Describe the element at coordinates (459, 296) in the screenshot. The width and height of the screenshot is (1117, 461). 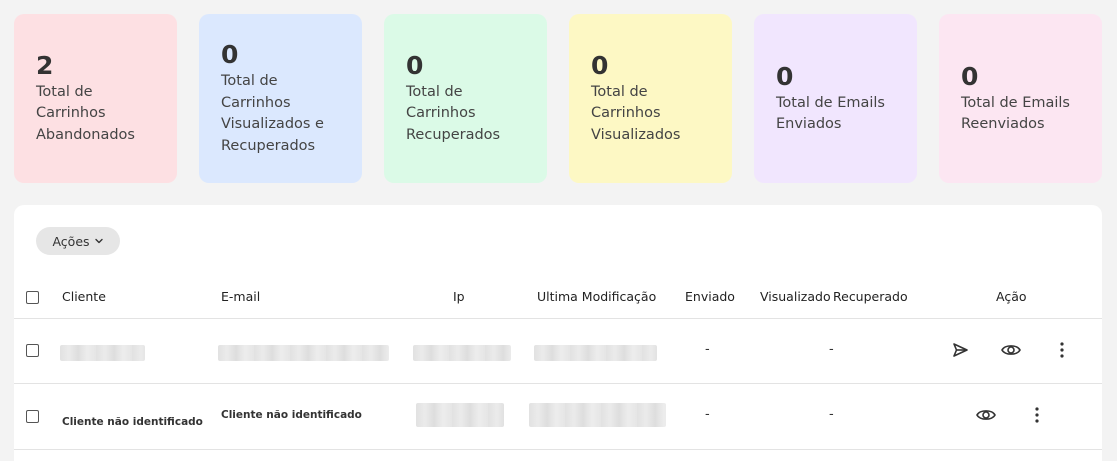
I see `header-ip: Ip` at that location.